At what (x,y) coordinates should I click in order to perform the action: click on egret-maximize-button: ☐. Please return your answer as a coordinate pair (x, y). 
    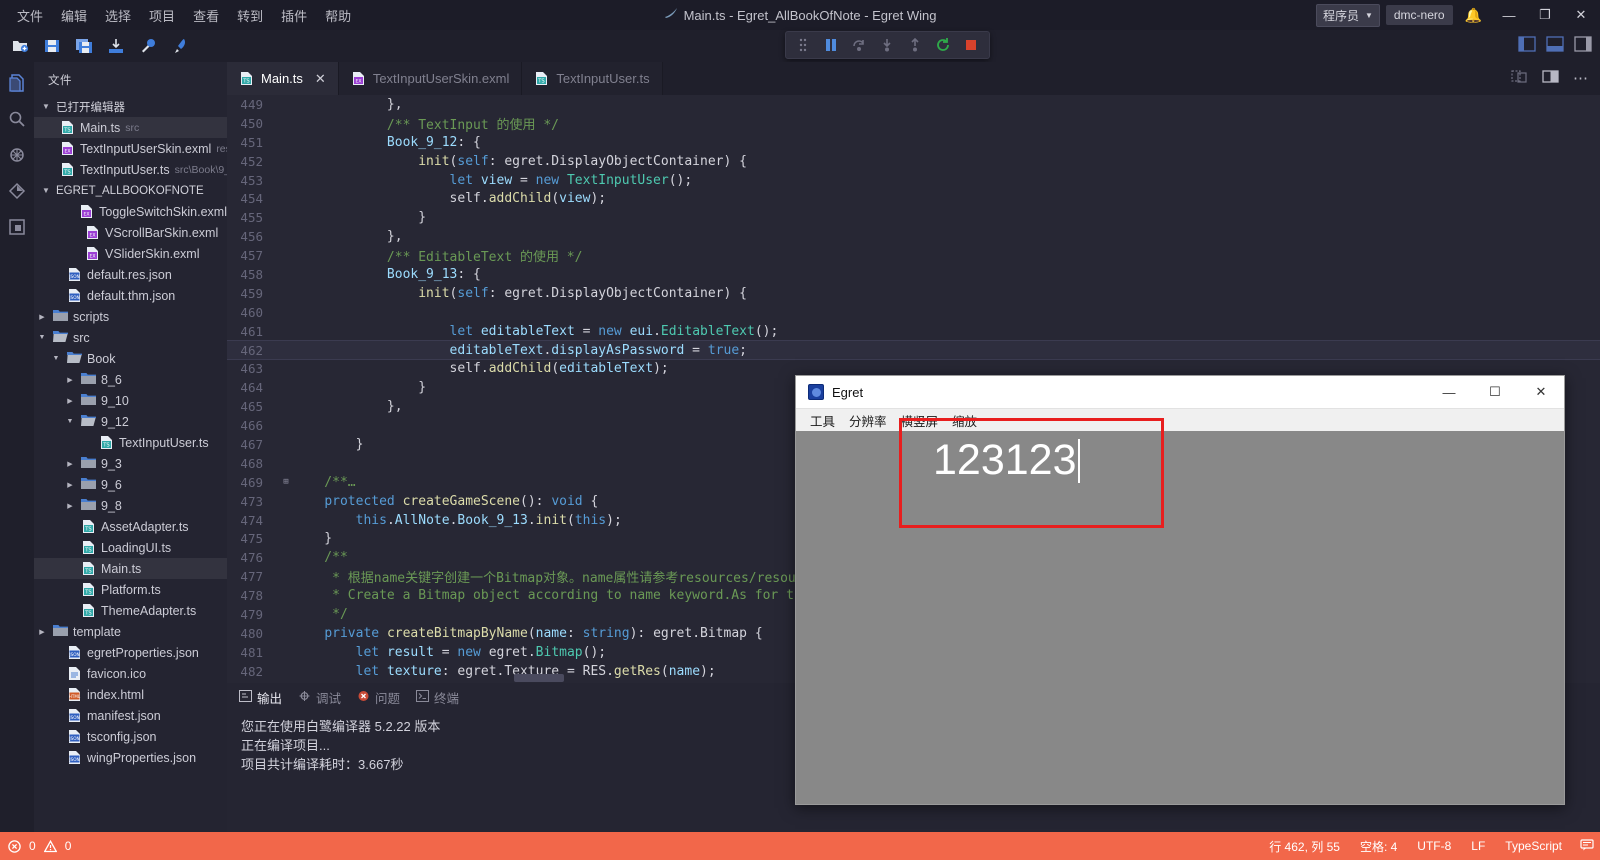
    Looking at the image, I should click on (1495, 392).